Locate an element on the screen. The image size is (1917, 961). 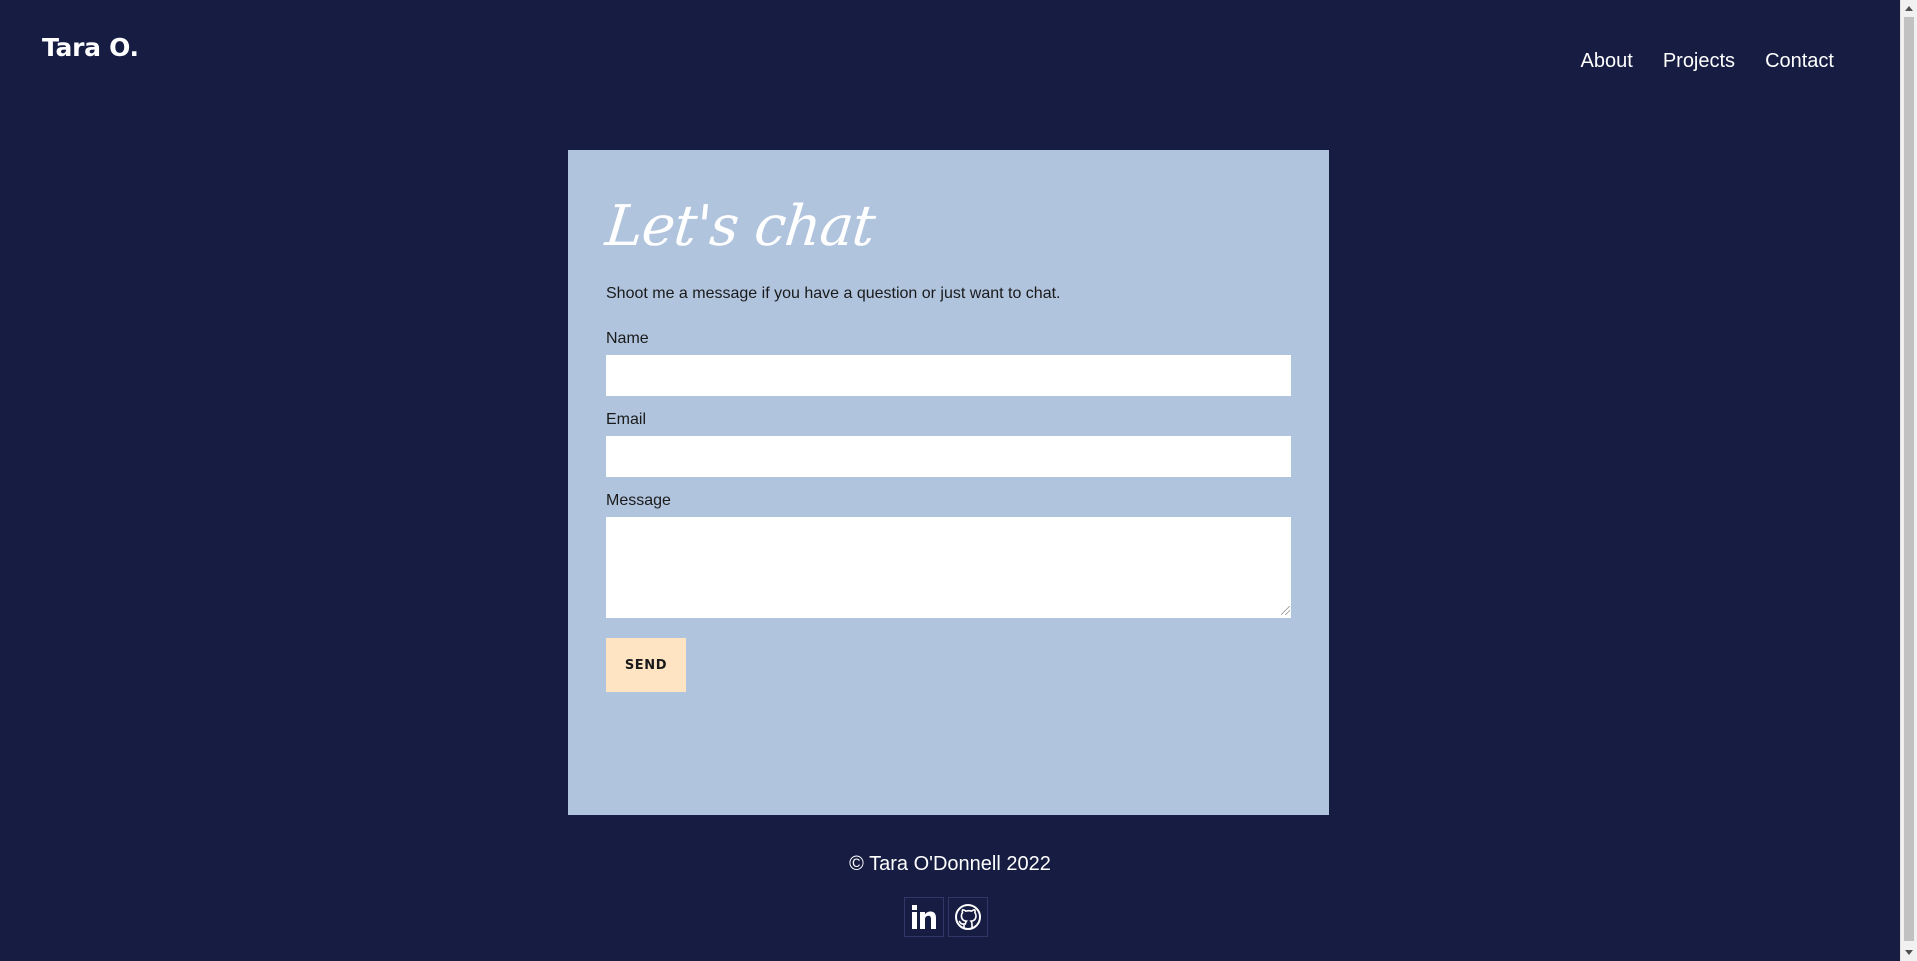
nav-link-contact: Contact is located at coordinates (1799, 61).